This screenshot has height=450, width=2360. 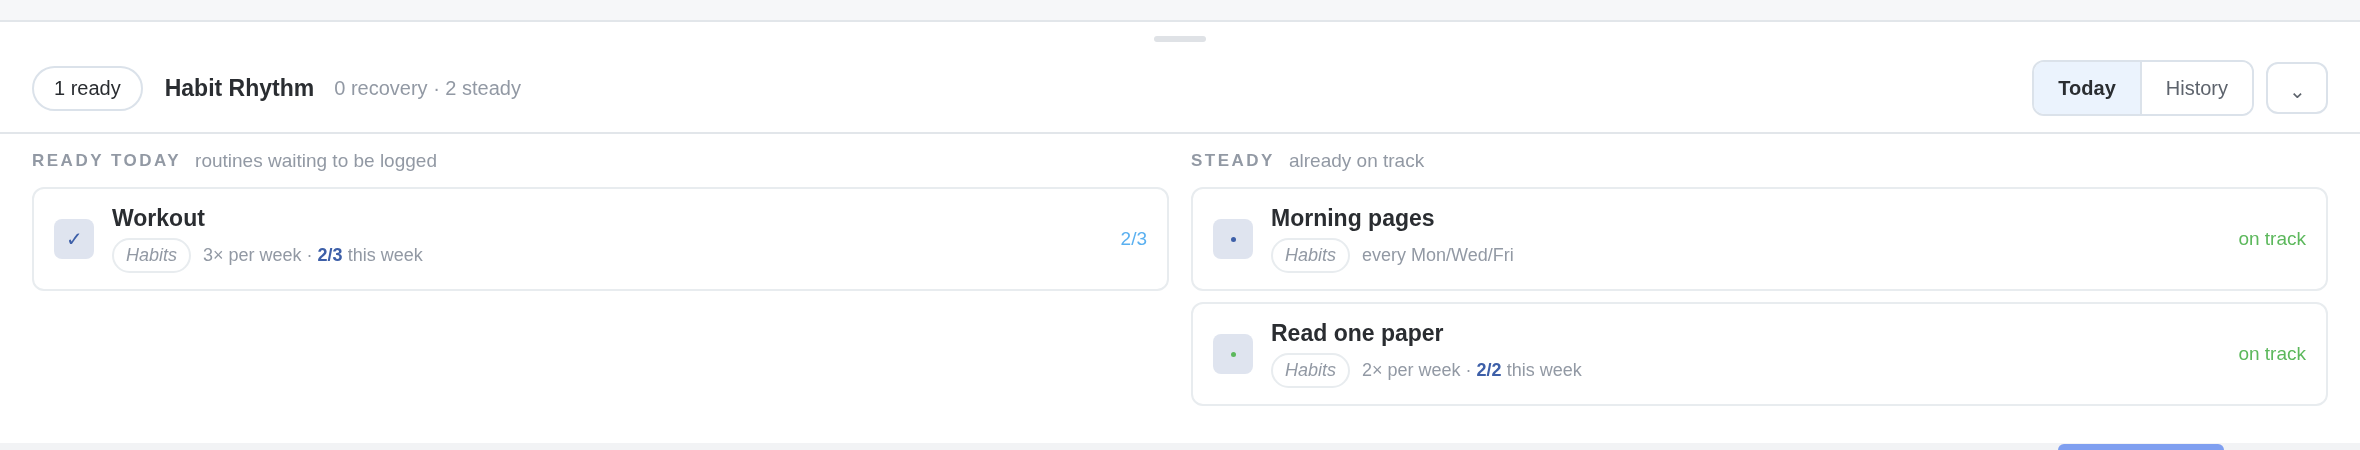 What do you see at coordinates (313, 255) in the screenshot?
I see `schedule-text: 3× per week · 2/3 this week` at bounding box center [313, 255].